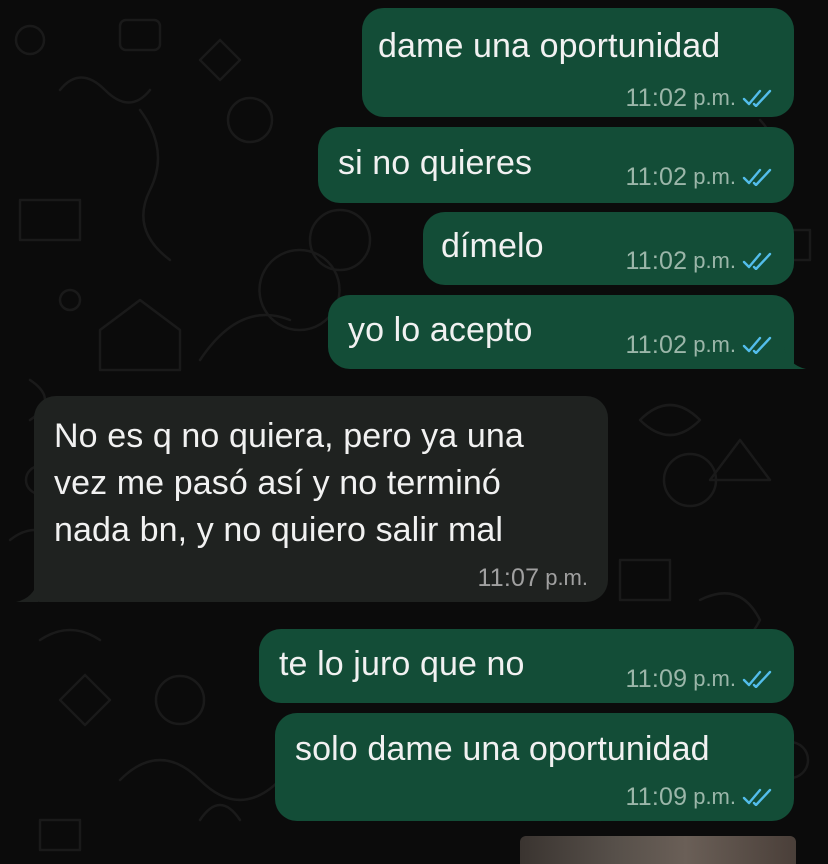 Image resolution: width=828 pixels, height=864 pixels. Describe the element at coordinates (289, 436) in the screenshot. I see `message-text-line: No es q no quiera, pero ya una` at that location.